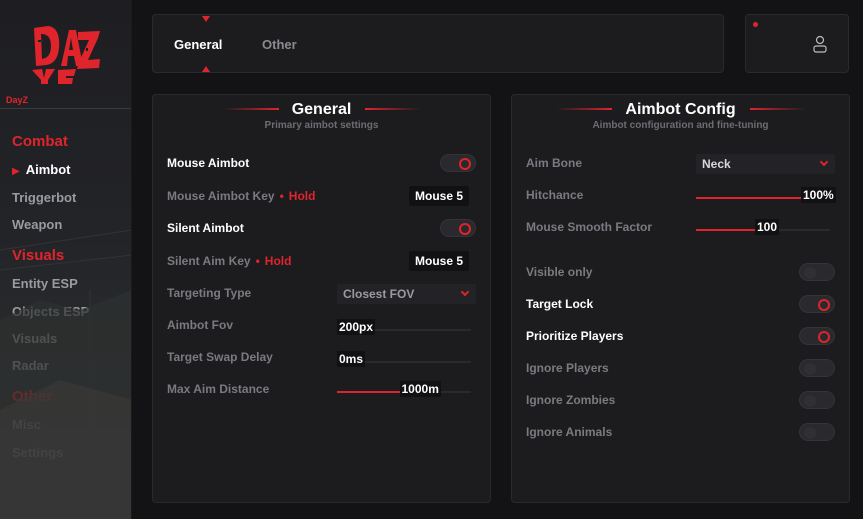 This screenshot has width=863, height=519. Describe the element at coordinates (680, 125) in the screenshot. I see `aimbot-config-subtitle: Aimbot configuration and fine-tuning` at that location.